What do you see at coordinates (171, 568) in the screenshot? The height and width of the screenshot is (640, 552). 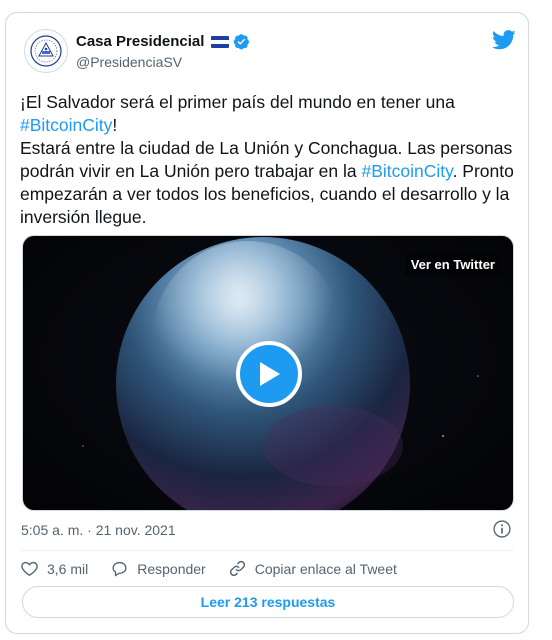 I see `reply-label: Responder` at bounding box center [171, 568].